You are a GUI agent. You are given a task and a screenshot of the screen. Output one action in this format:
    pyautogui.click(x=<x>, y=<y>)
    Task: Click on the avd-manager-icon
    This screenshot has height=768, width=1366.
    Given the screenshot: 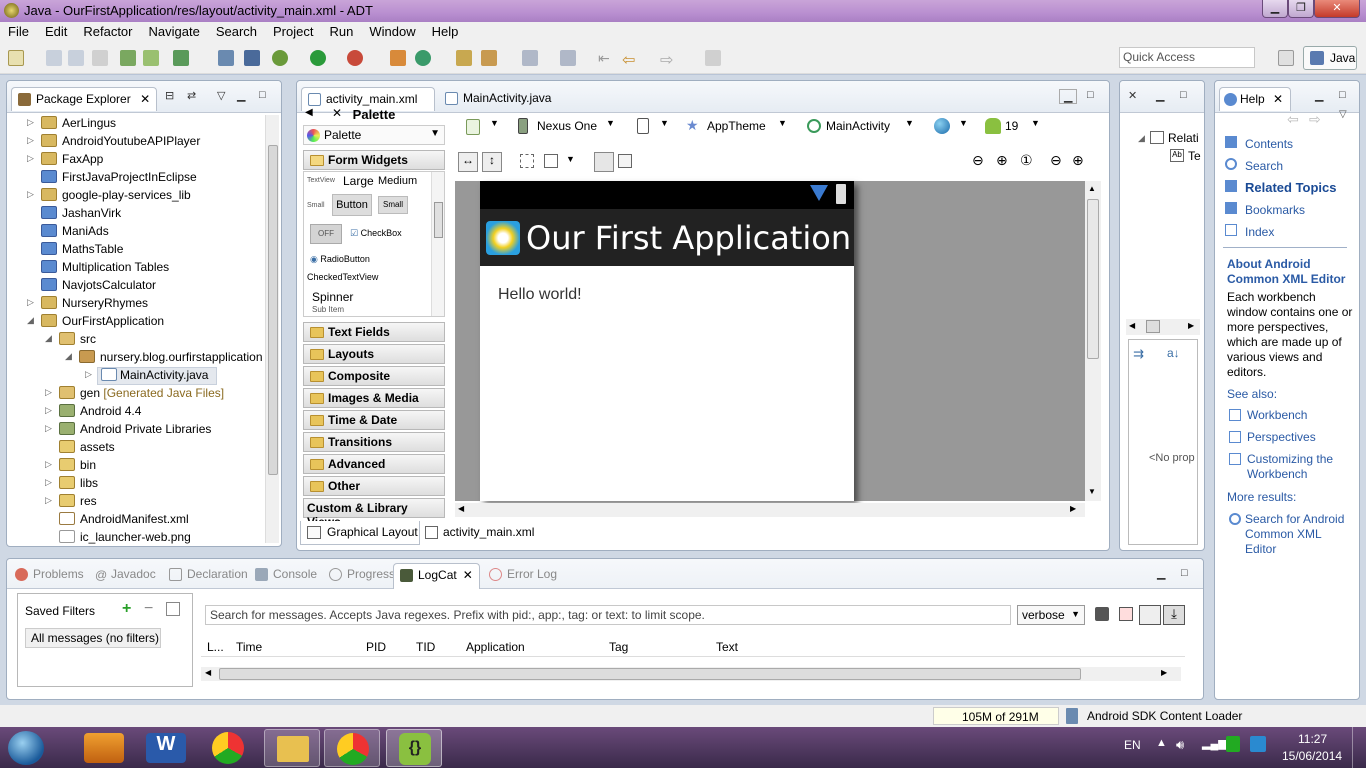 What is the action you would take?
    pyautogui.click(x=151, y=58)
    